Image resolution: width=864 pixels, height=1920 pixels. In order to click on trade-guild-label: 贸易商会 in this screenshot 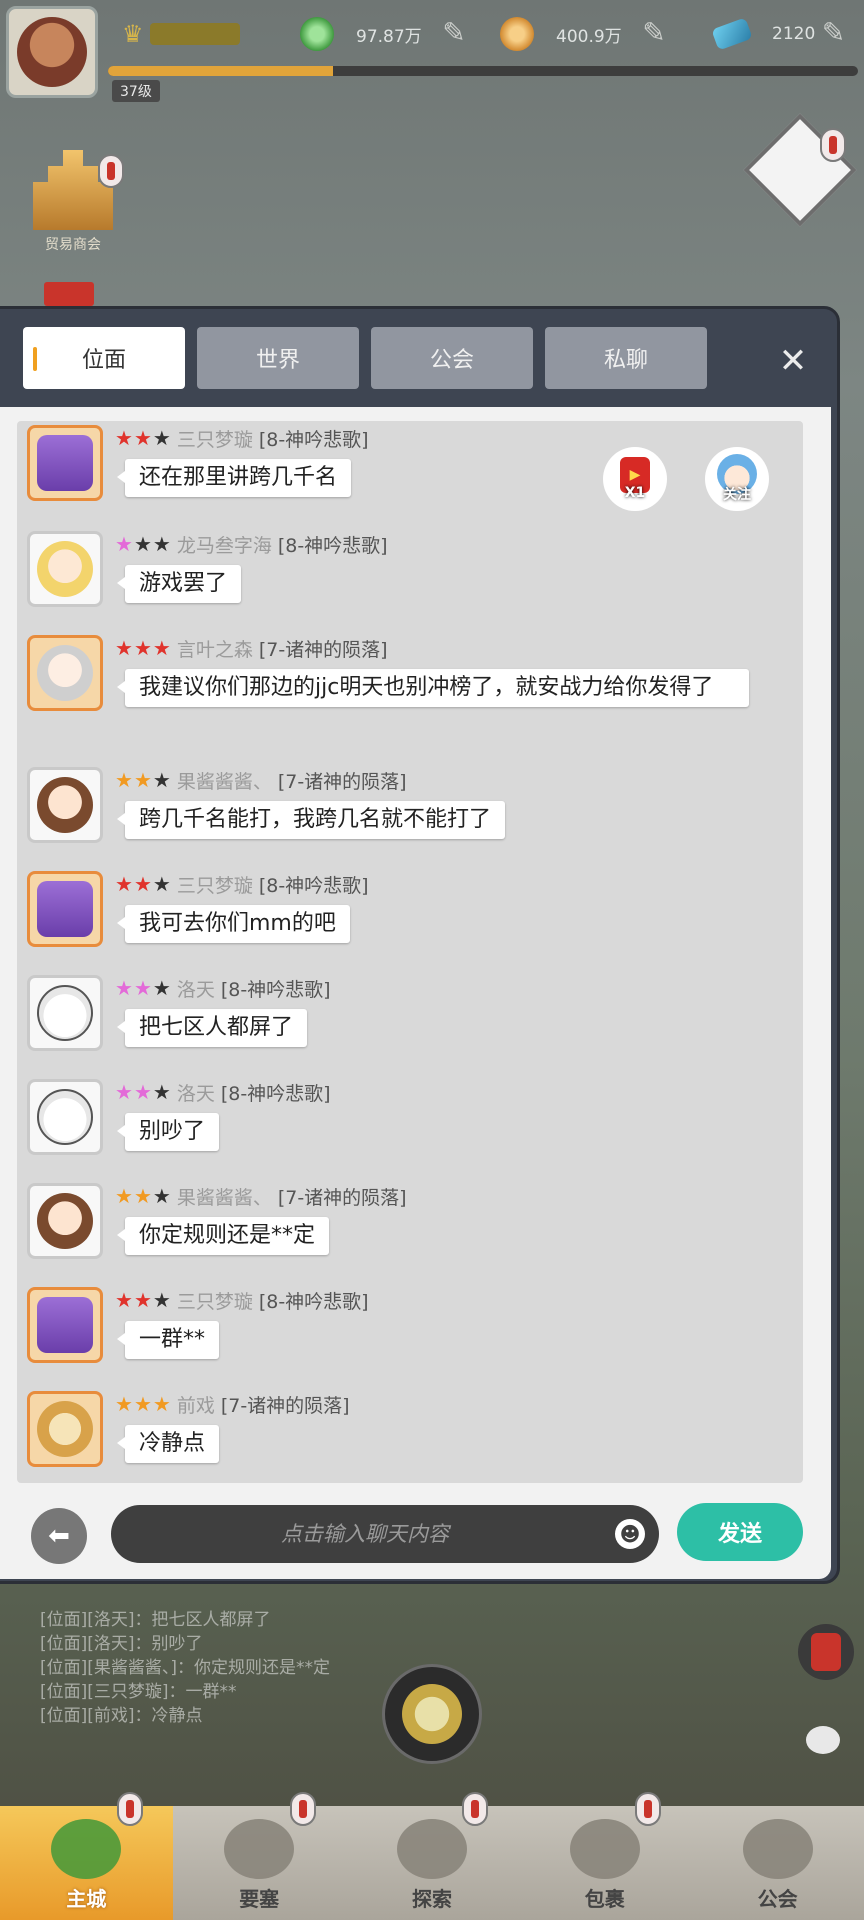, I will do `click(73, 245)`.